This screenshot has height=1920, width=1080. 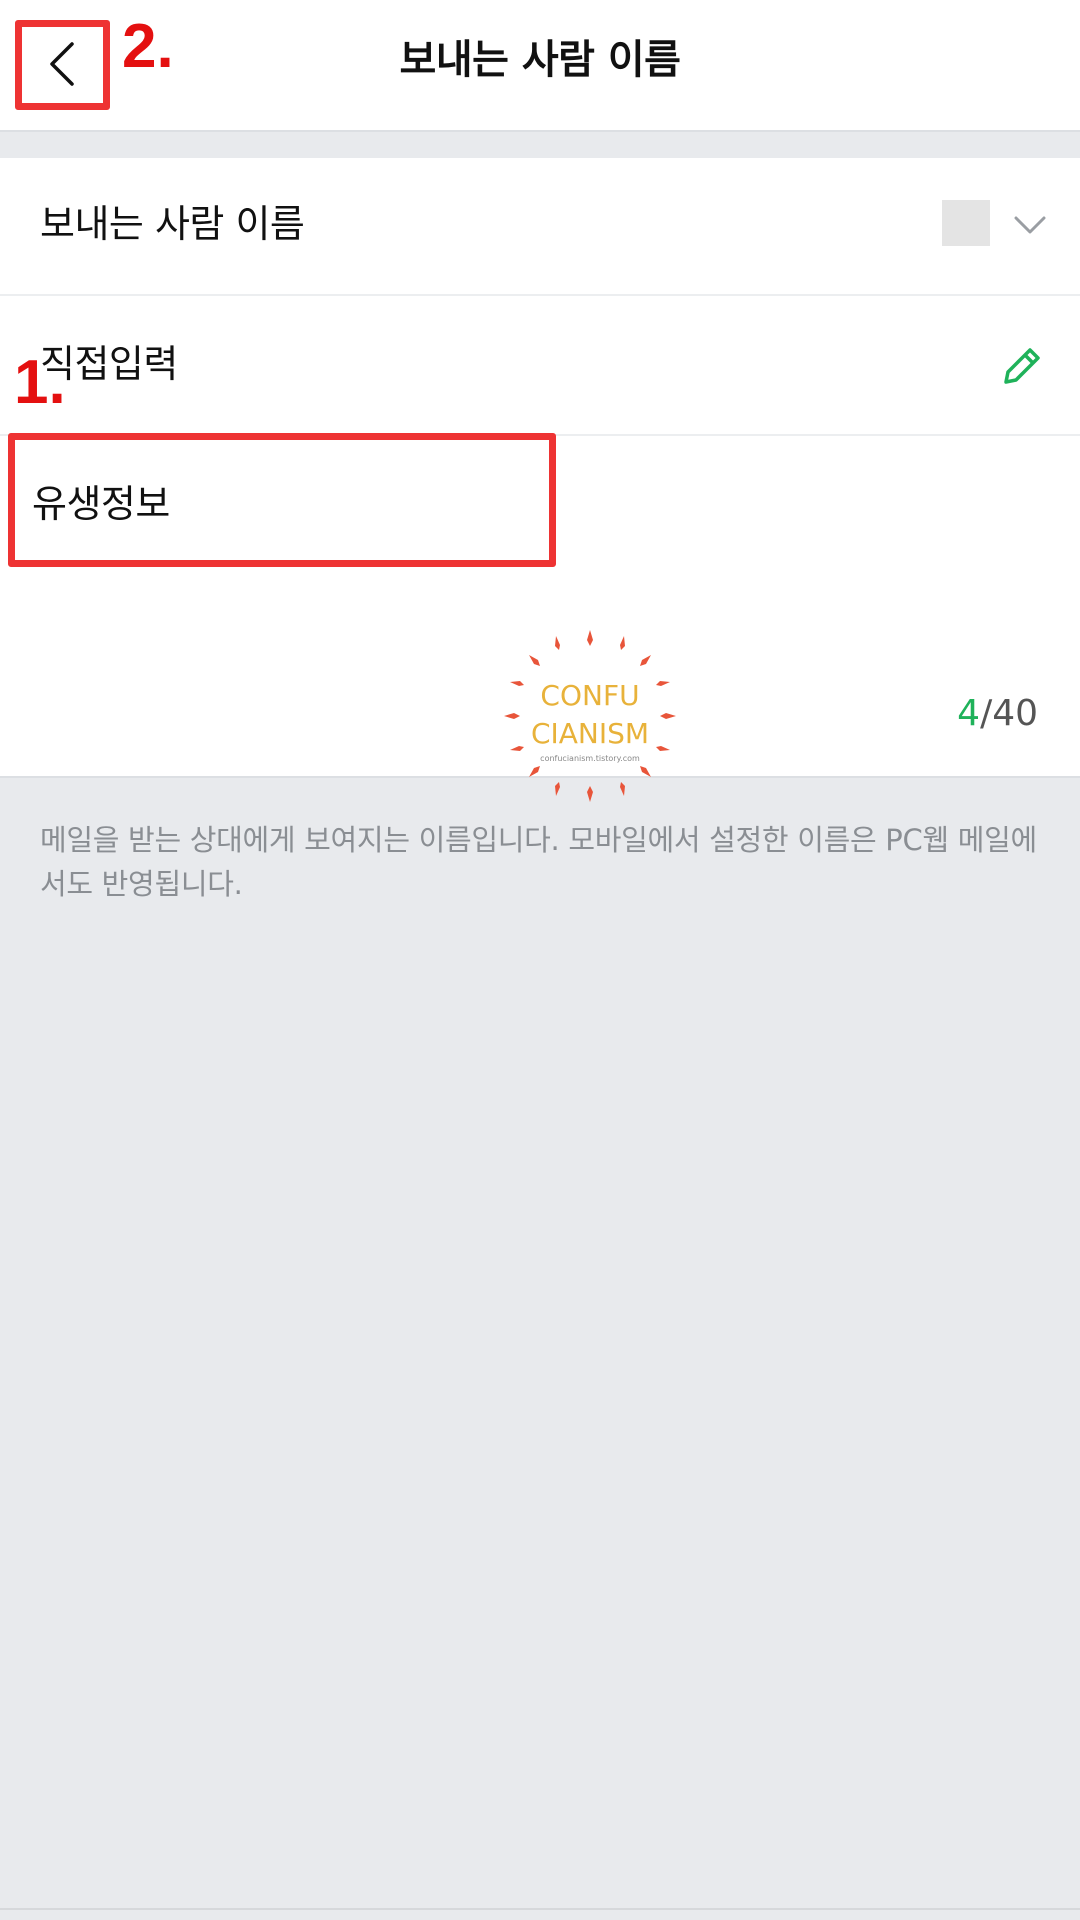 I want to click on character-counter: 4/40, so click(x=997, y=714).